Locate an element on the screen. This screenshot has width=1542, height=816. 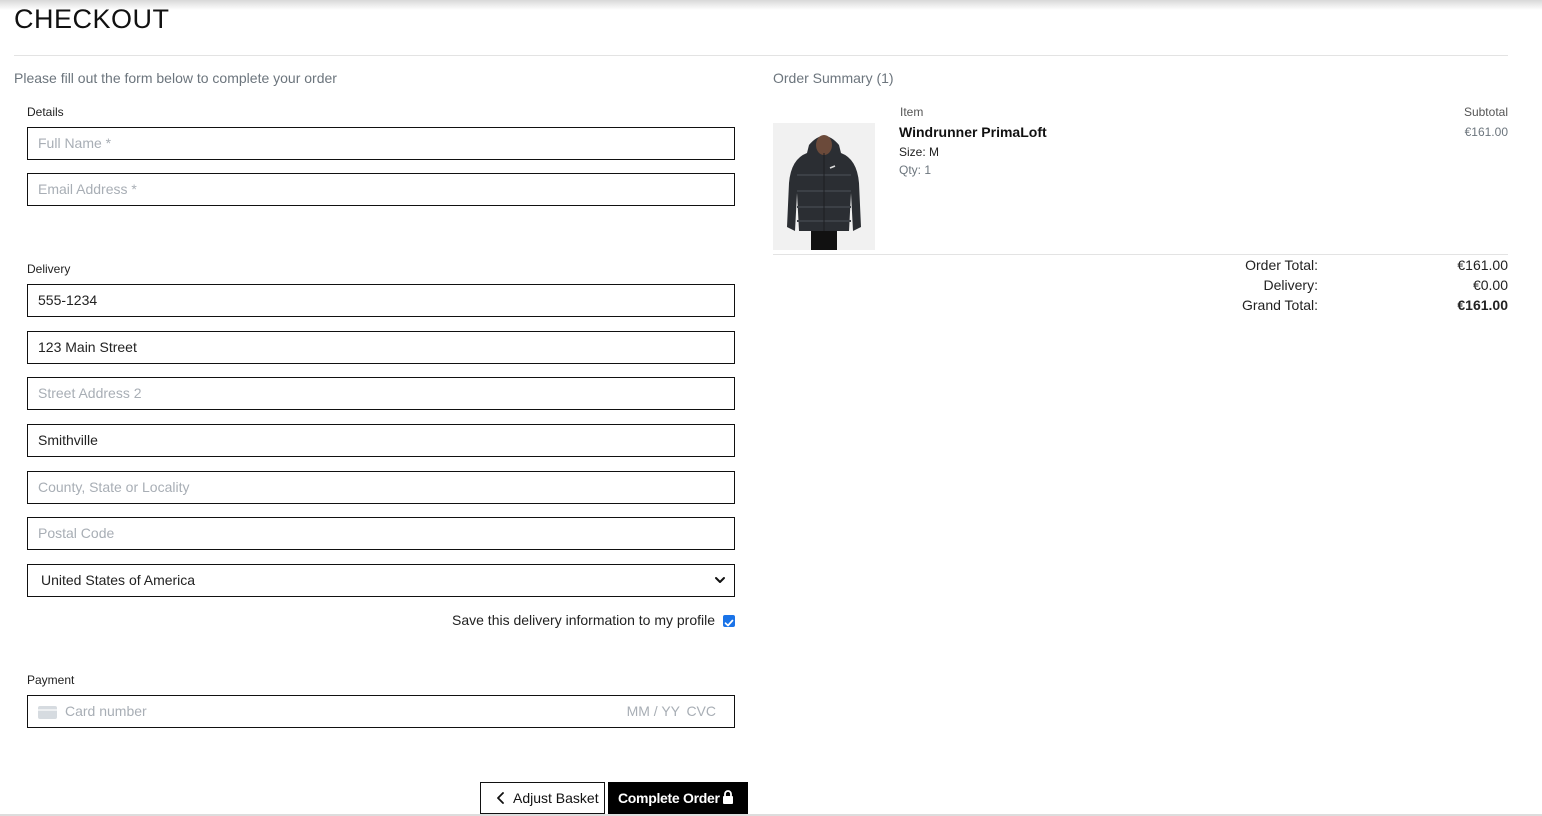
card-number-input: Card number is located at coordinates (106, 711).